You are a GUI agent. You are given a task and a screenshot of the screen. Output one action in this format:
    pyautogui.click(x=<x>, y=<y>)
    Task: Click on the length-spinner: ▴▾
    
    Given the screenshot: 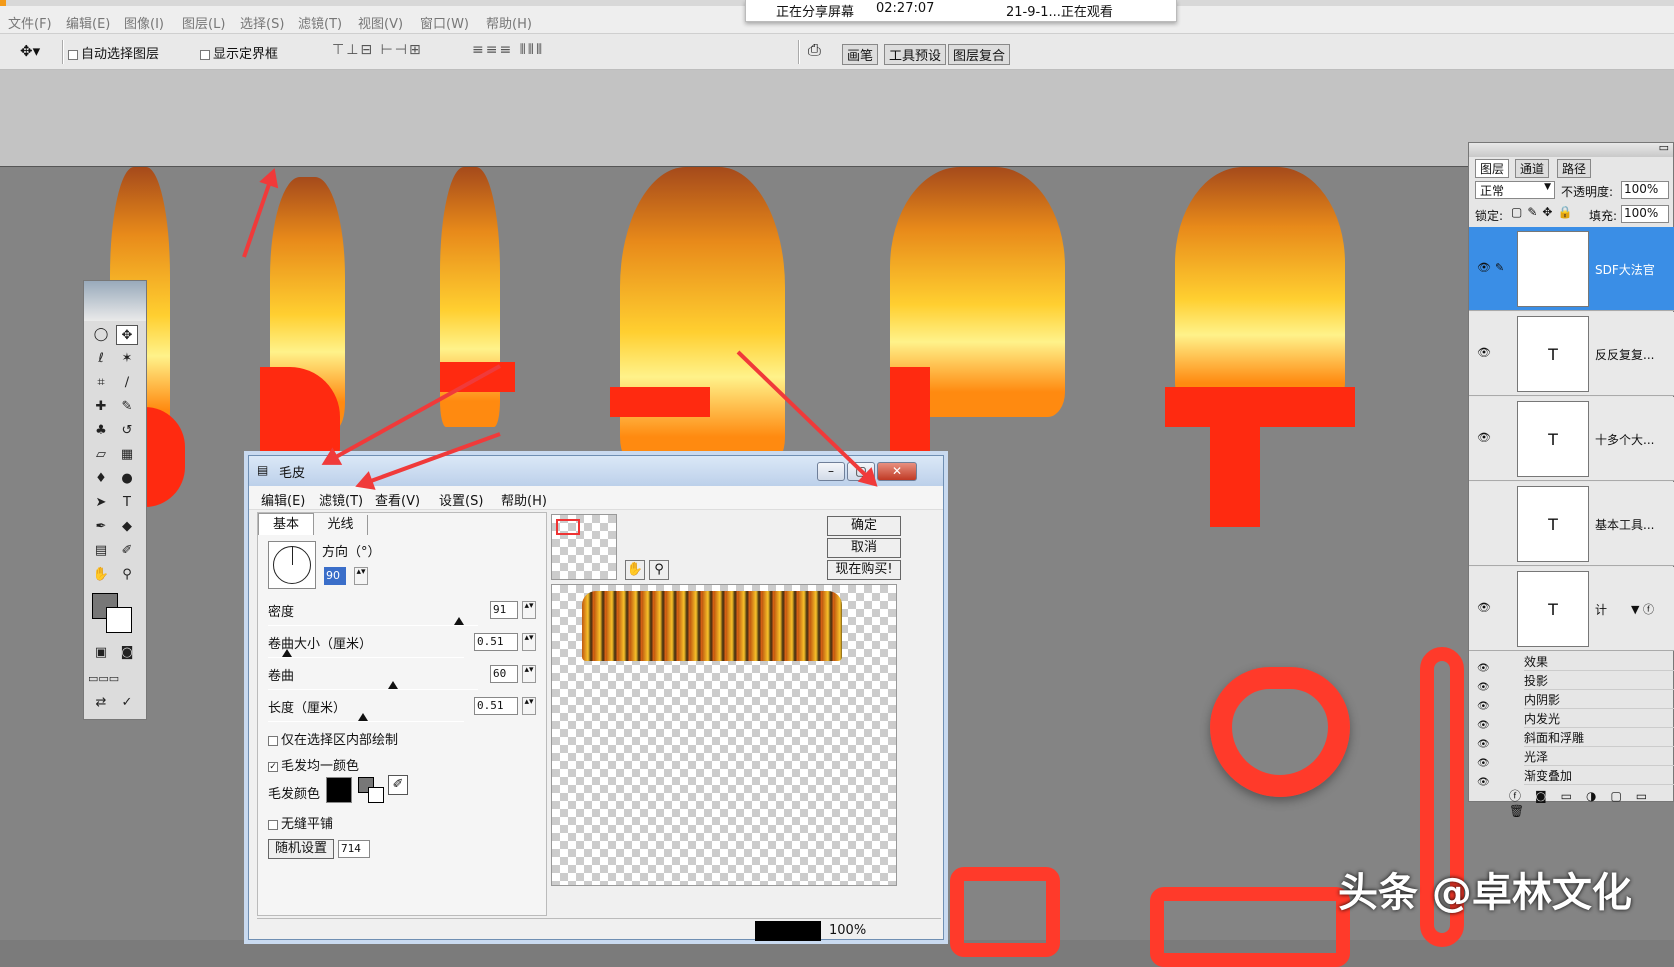 What is the action you would take?
    pyautogui.click(x=529, y=706)
    